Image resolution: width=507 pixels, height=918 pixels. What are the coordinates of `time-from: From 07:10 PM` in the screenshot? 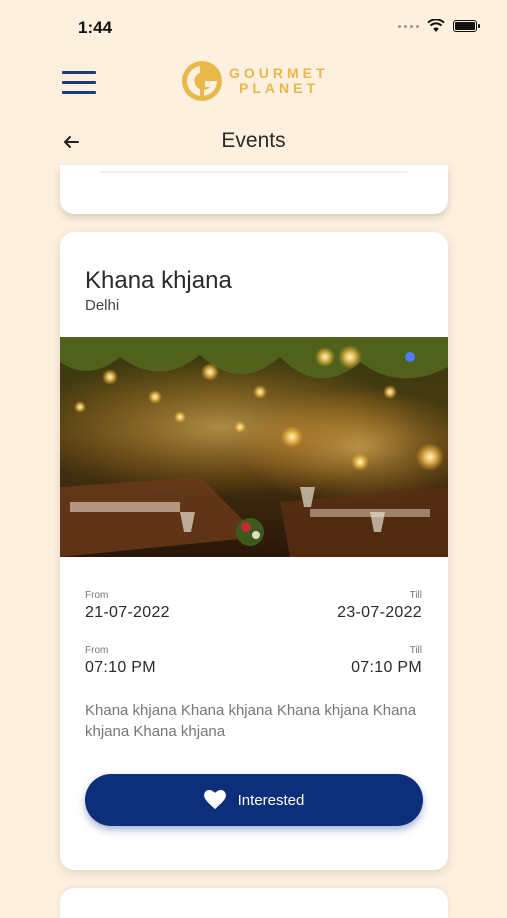 It's located at (120, 661).